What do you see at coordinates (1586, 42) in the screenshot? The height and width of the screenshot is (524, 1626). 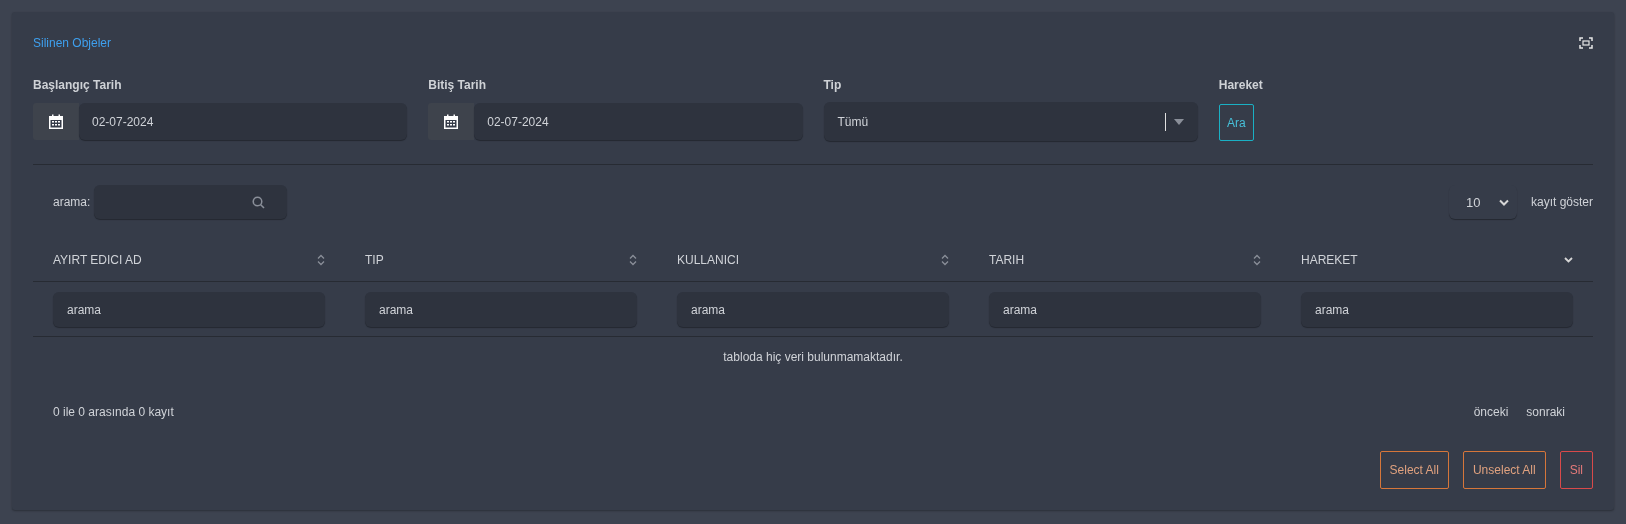 I see `fullscreen-icon` at bounding box center [1586, 42].